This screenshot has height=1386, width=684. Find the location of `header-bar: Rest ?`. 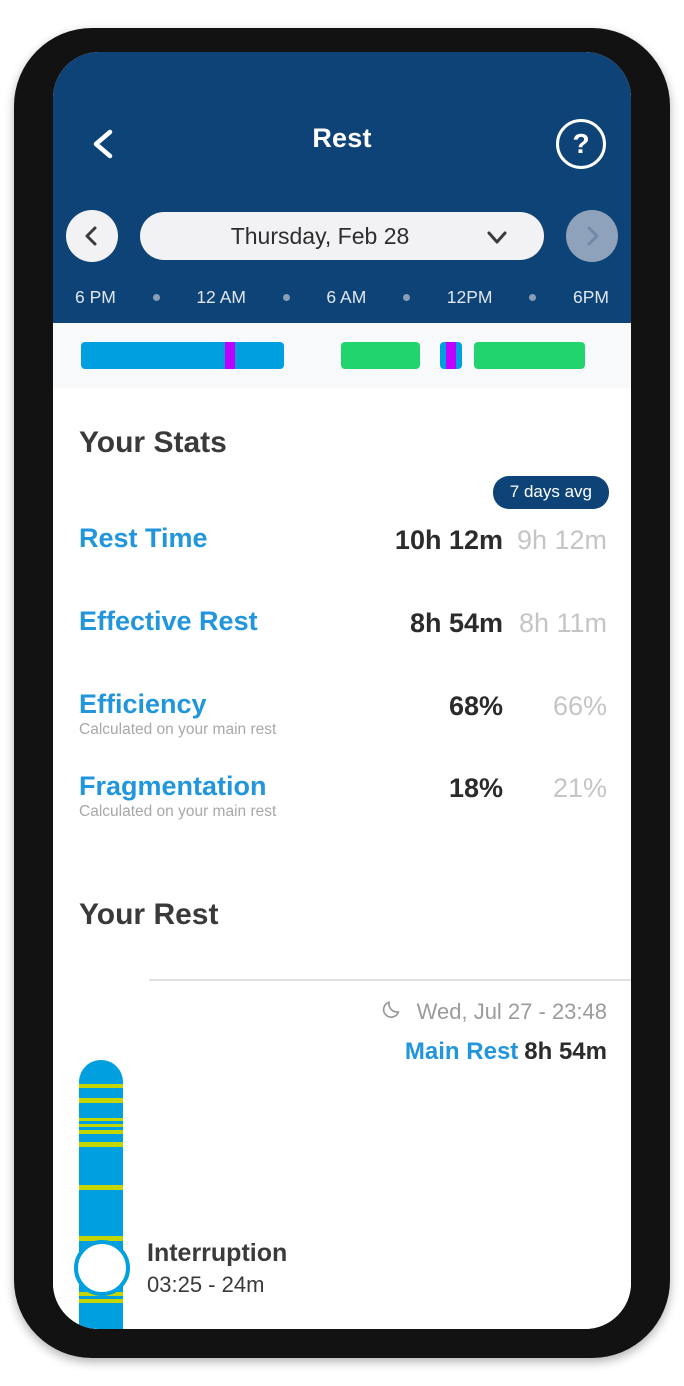

header-bar: Rest ? is located at coordinates (342, 146).